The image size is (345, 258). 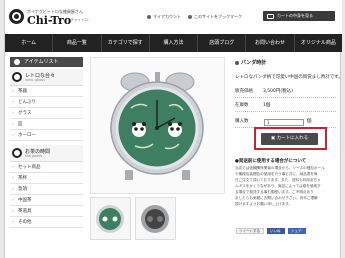 I want to click on sidebar-heading: アイテムリスト, so click(x=46, y=62).